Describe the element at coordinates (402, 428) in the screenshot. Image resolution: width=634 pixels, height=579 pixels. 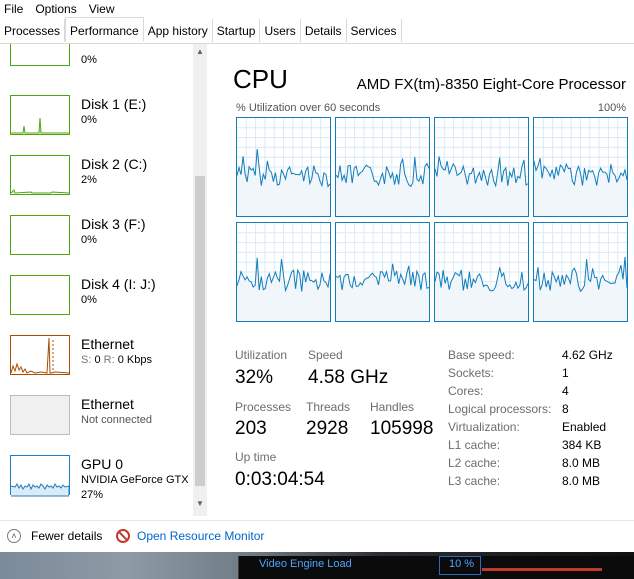
I see `handles-value: 105998` at that location.